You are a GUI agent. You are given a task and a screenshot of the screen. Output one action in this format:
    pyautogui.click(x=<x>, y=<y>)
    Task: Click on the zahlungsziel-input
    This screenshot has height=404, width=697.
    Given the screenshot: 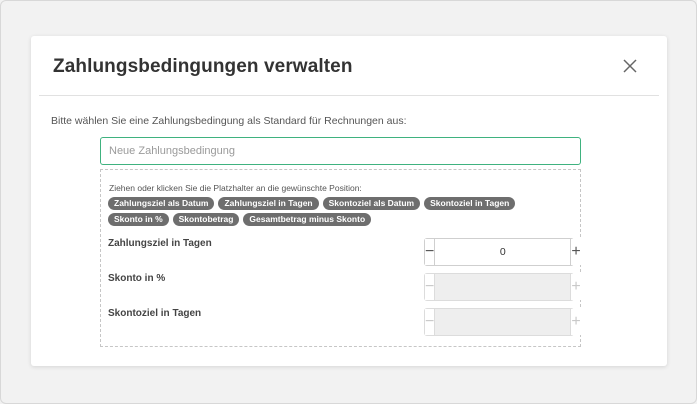 What is the action you would take?
    pyautogui.click(x=503, y=252)
    